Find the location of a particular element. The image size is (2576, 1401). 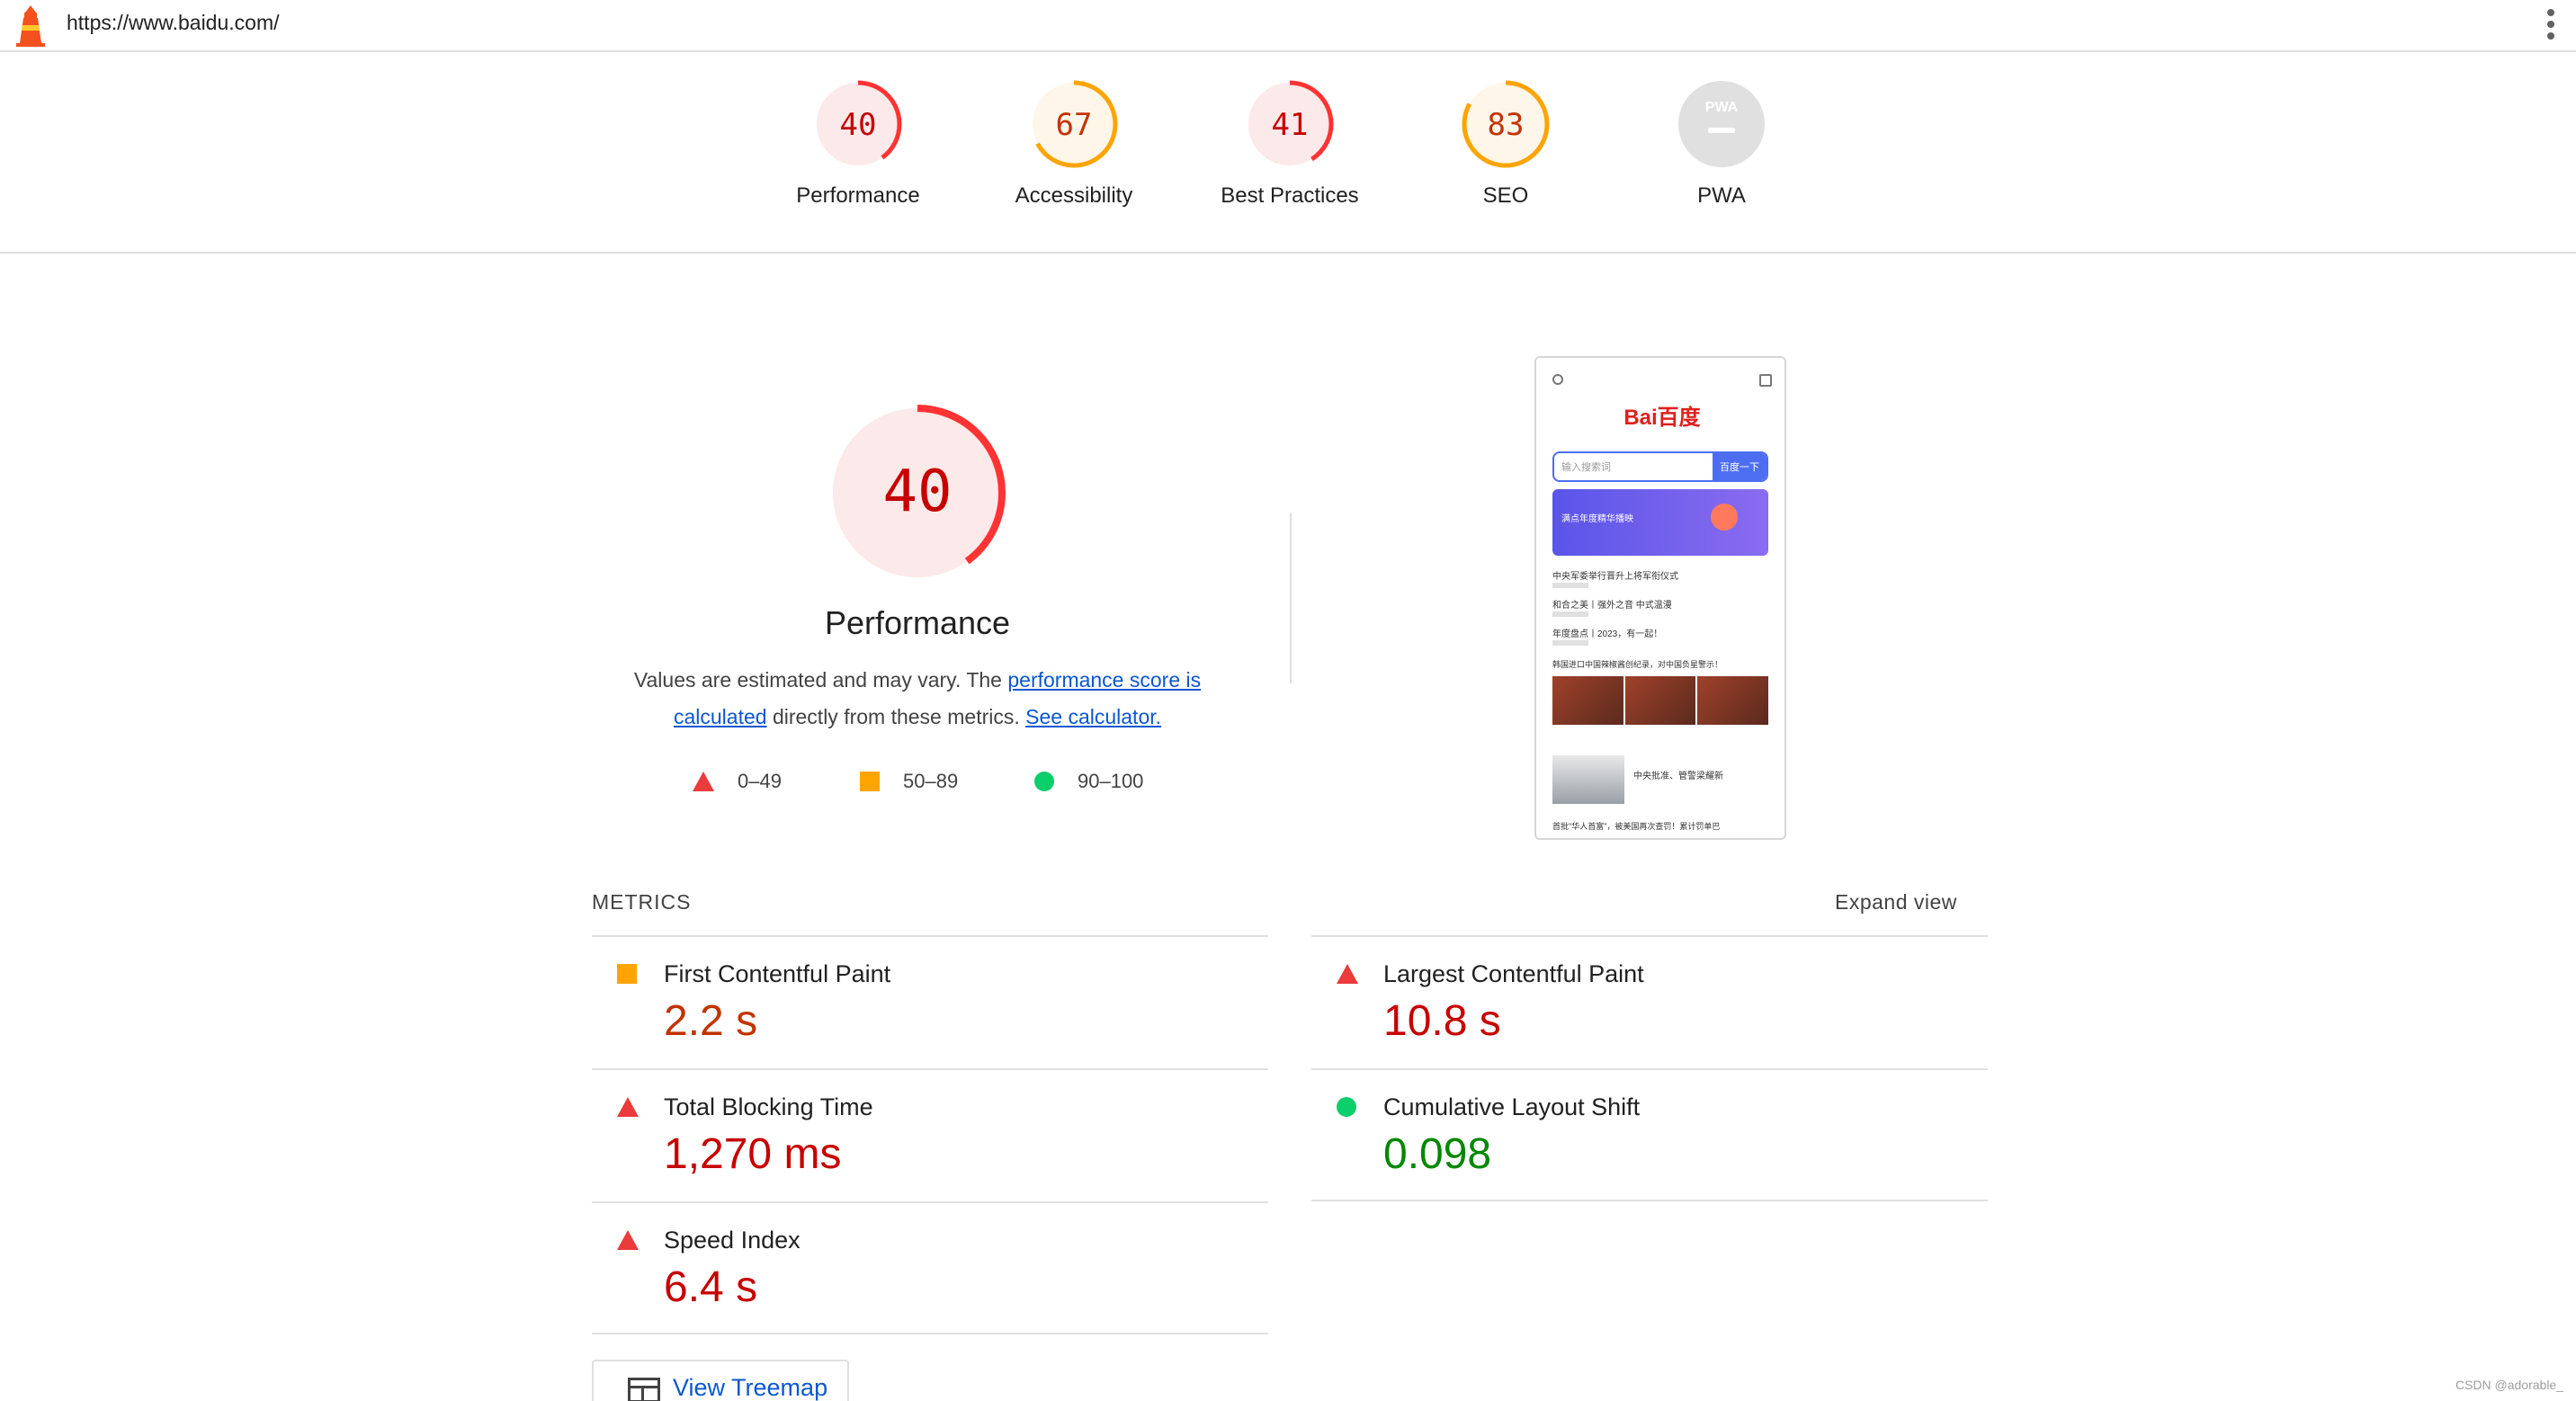

gauge-pwa: PWA PWA is located at coordinates (1721, 144).